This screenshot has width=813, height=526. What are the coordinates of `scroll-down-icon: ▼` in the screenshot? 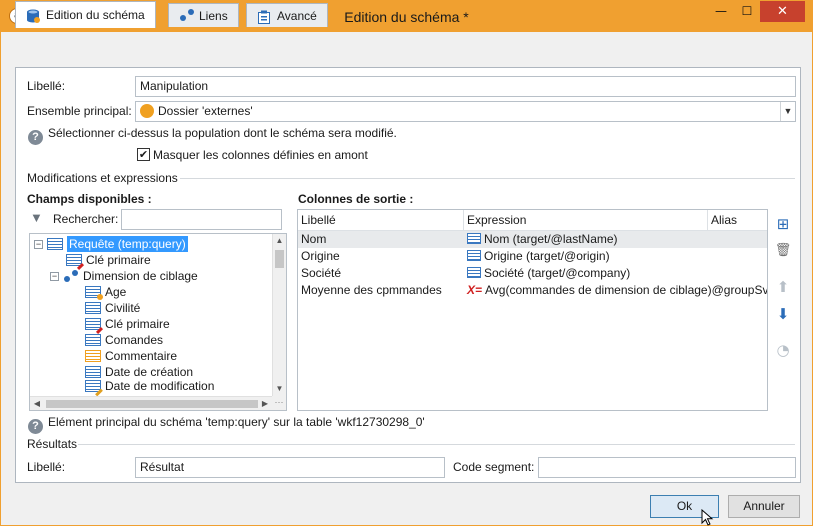 It's located at (279, 389).